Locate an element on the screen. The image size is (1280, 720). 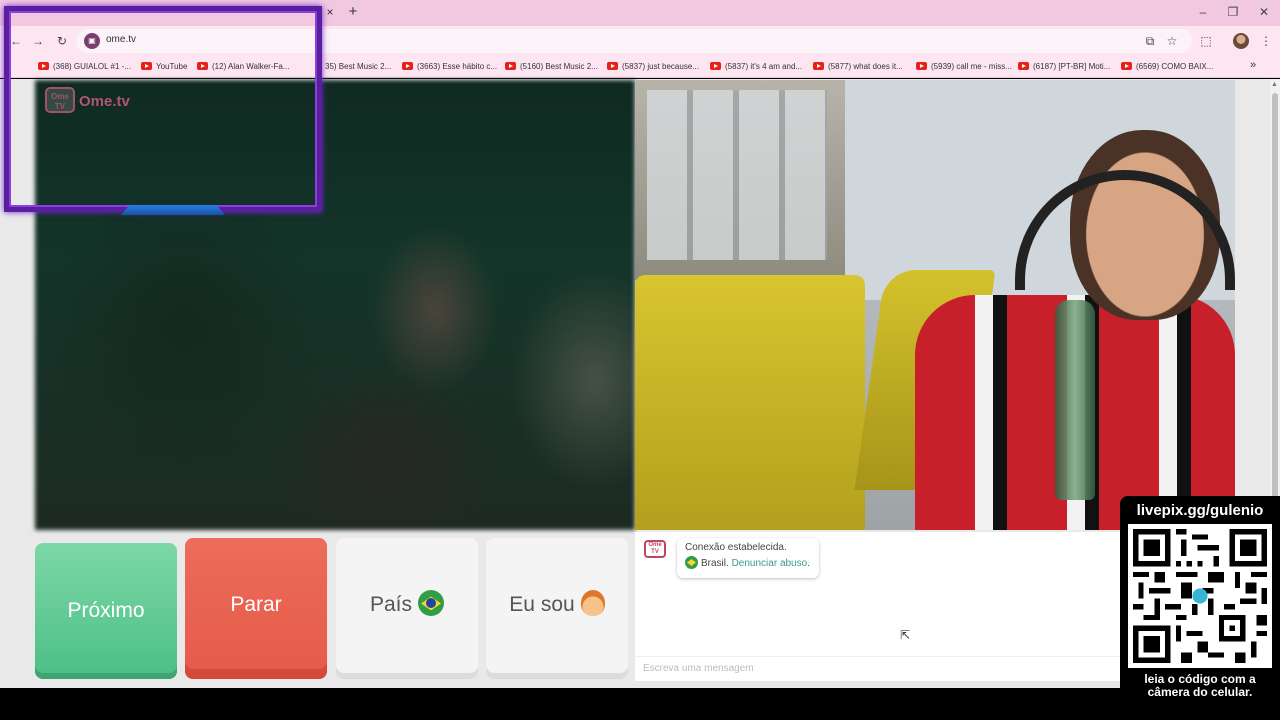
video-chair is located at coordinates (750, 402).